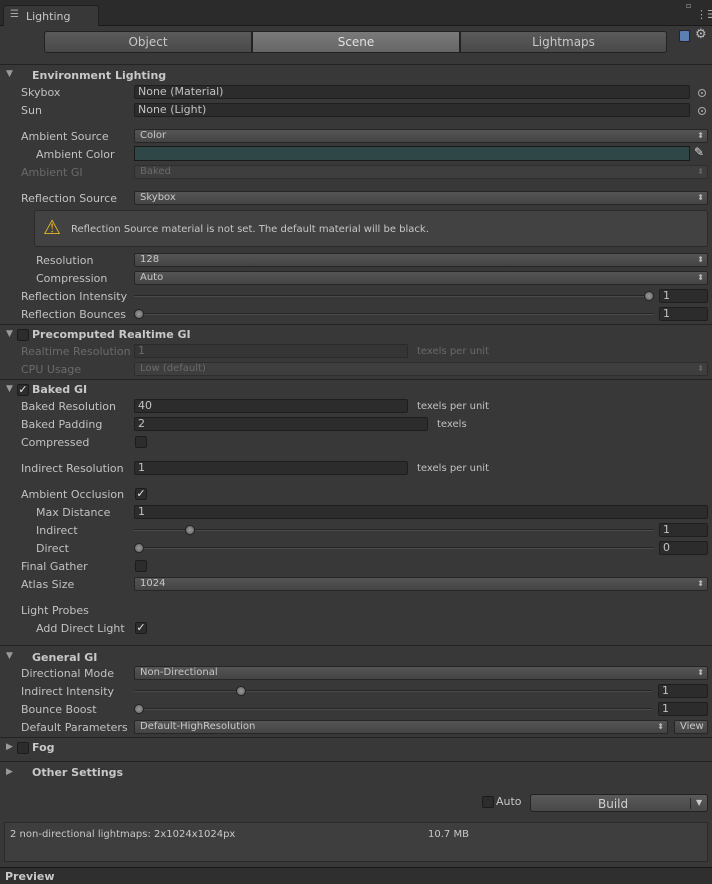 This screenshot has width=712, height=884. I want to click on build-divider, so click(690, 803).